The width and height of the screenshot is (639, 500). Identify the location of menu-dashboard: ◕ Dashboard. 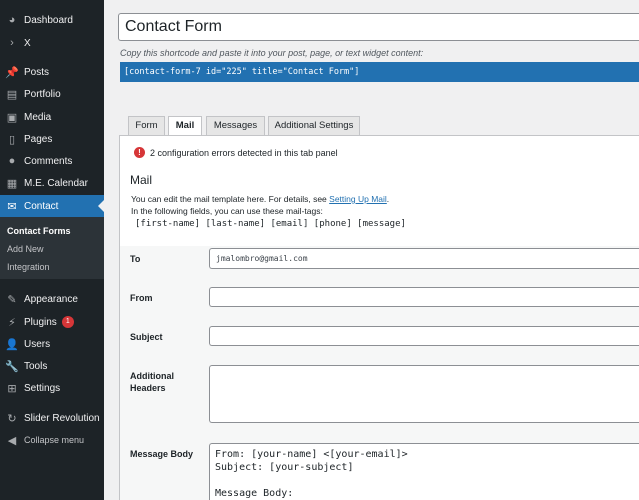
(52, 20).